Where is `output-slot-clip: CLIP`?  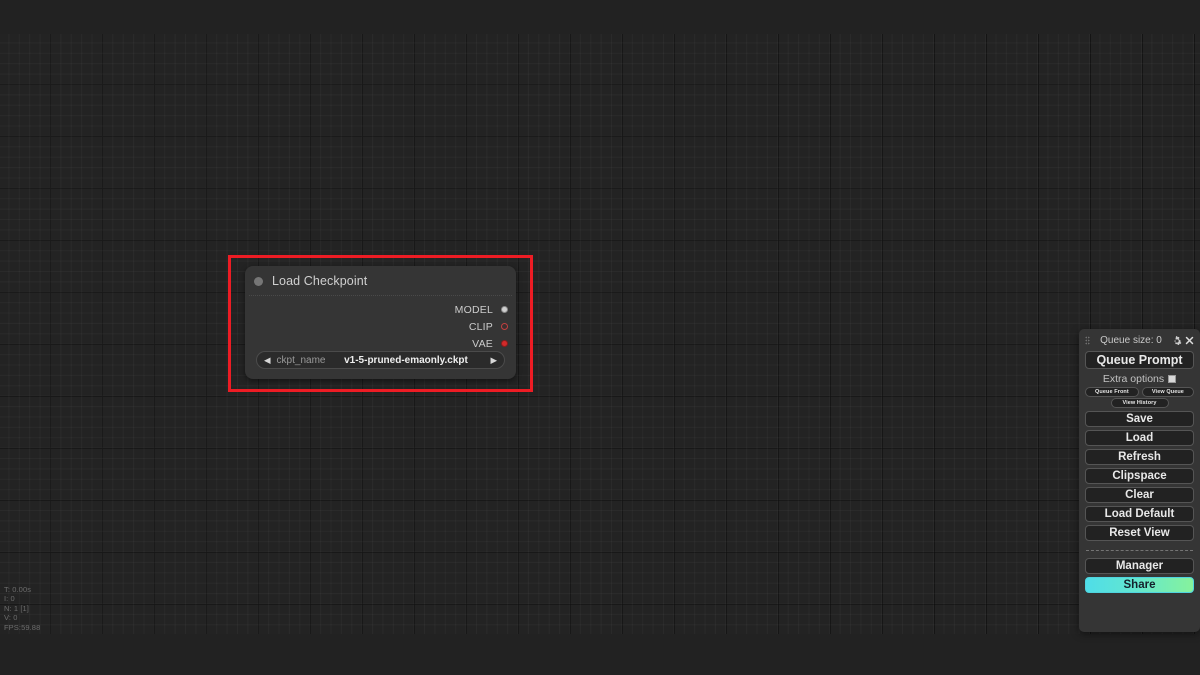
output-slot-clip: CLIP is located at coordinates (380, 326).